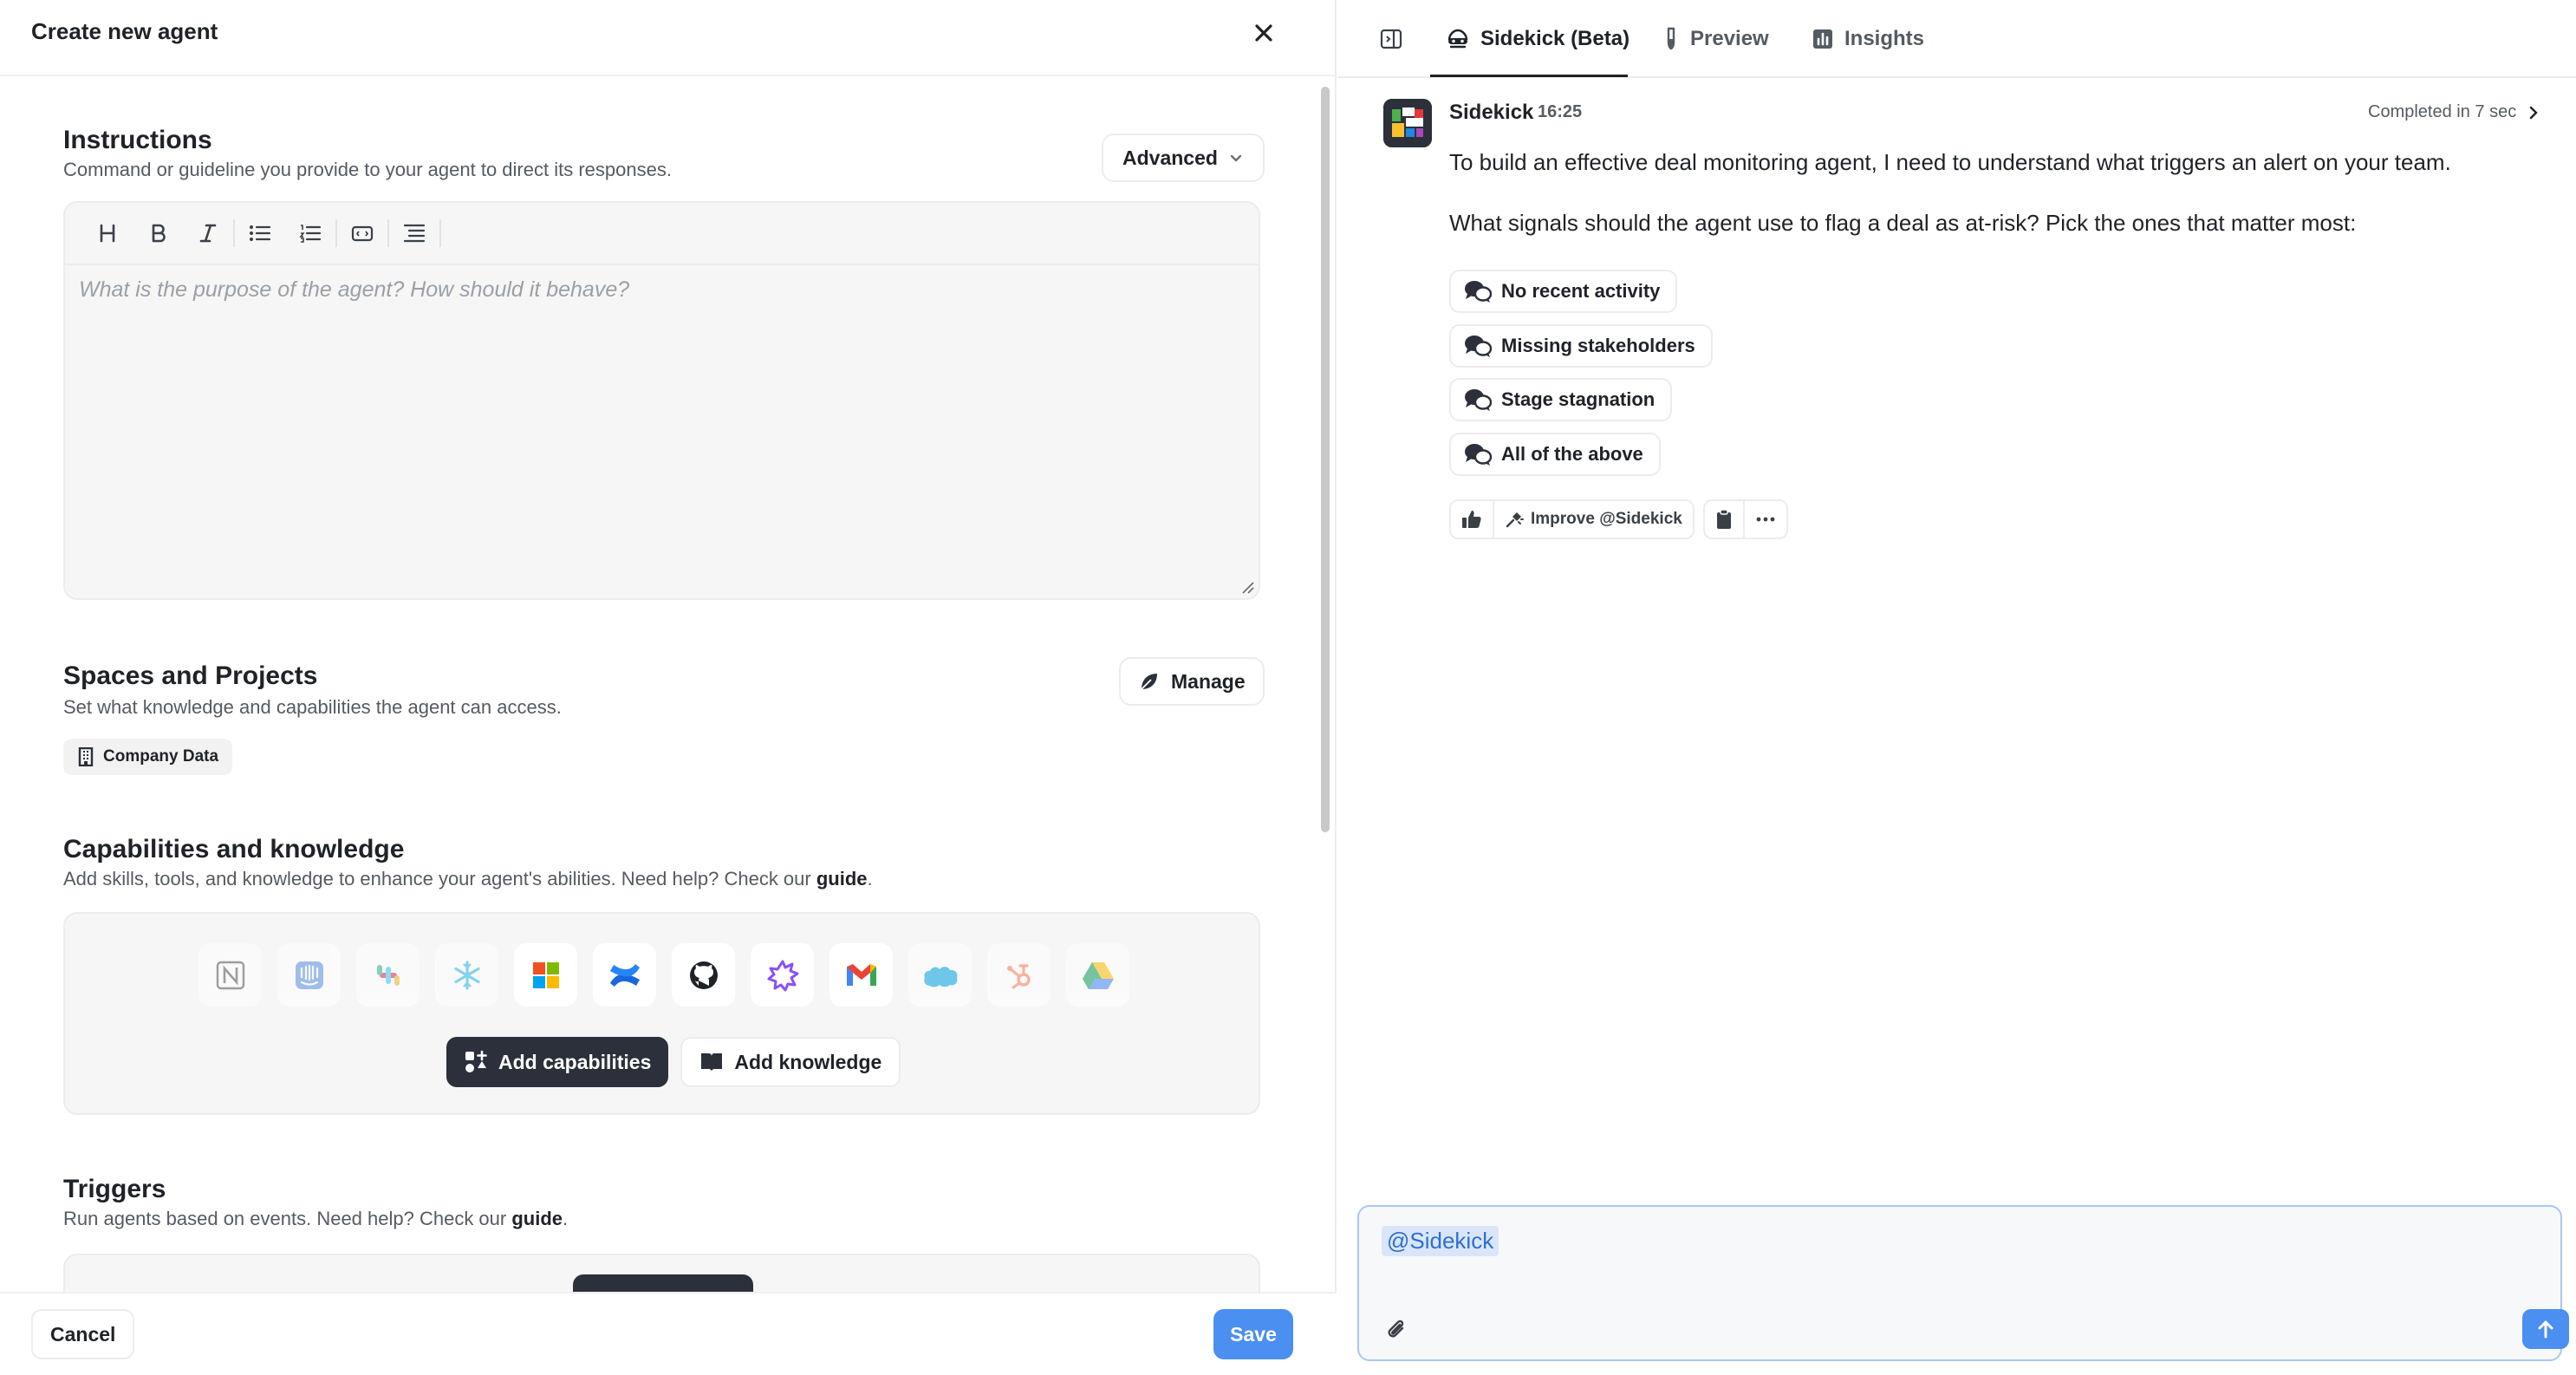  I want to click on option-label: Stage stagnation, so click(1578, 399).